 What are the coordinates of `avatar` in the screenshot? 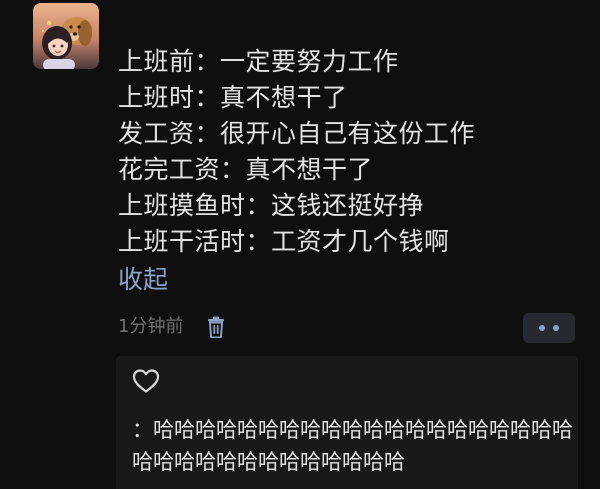 It's located at (66, 36).